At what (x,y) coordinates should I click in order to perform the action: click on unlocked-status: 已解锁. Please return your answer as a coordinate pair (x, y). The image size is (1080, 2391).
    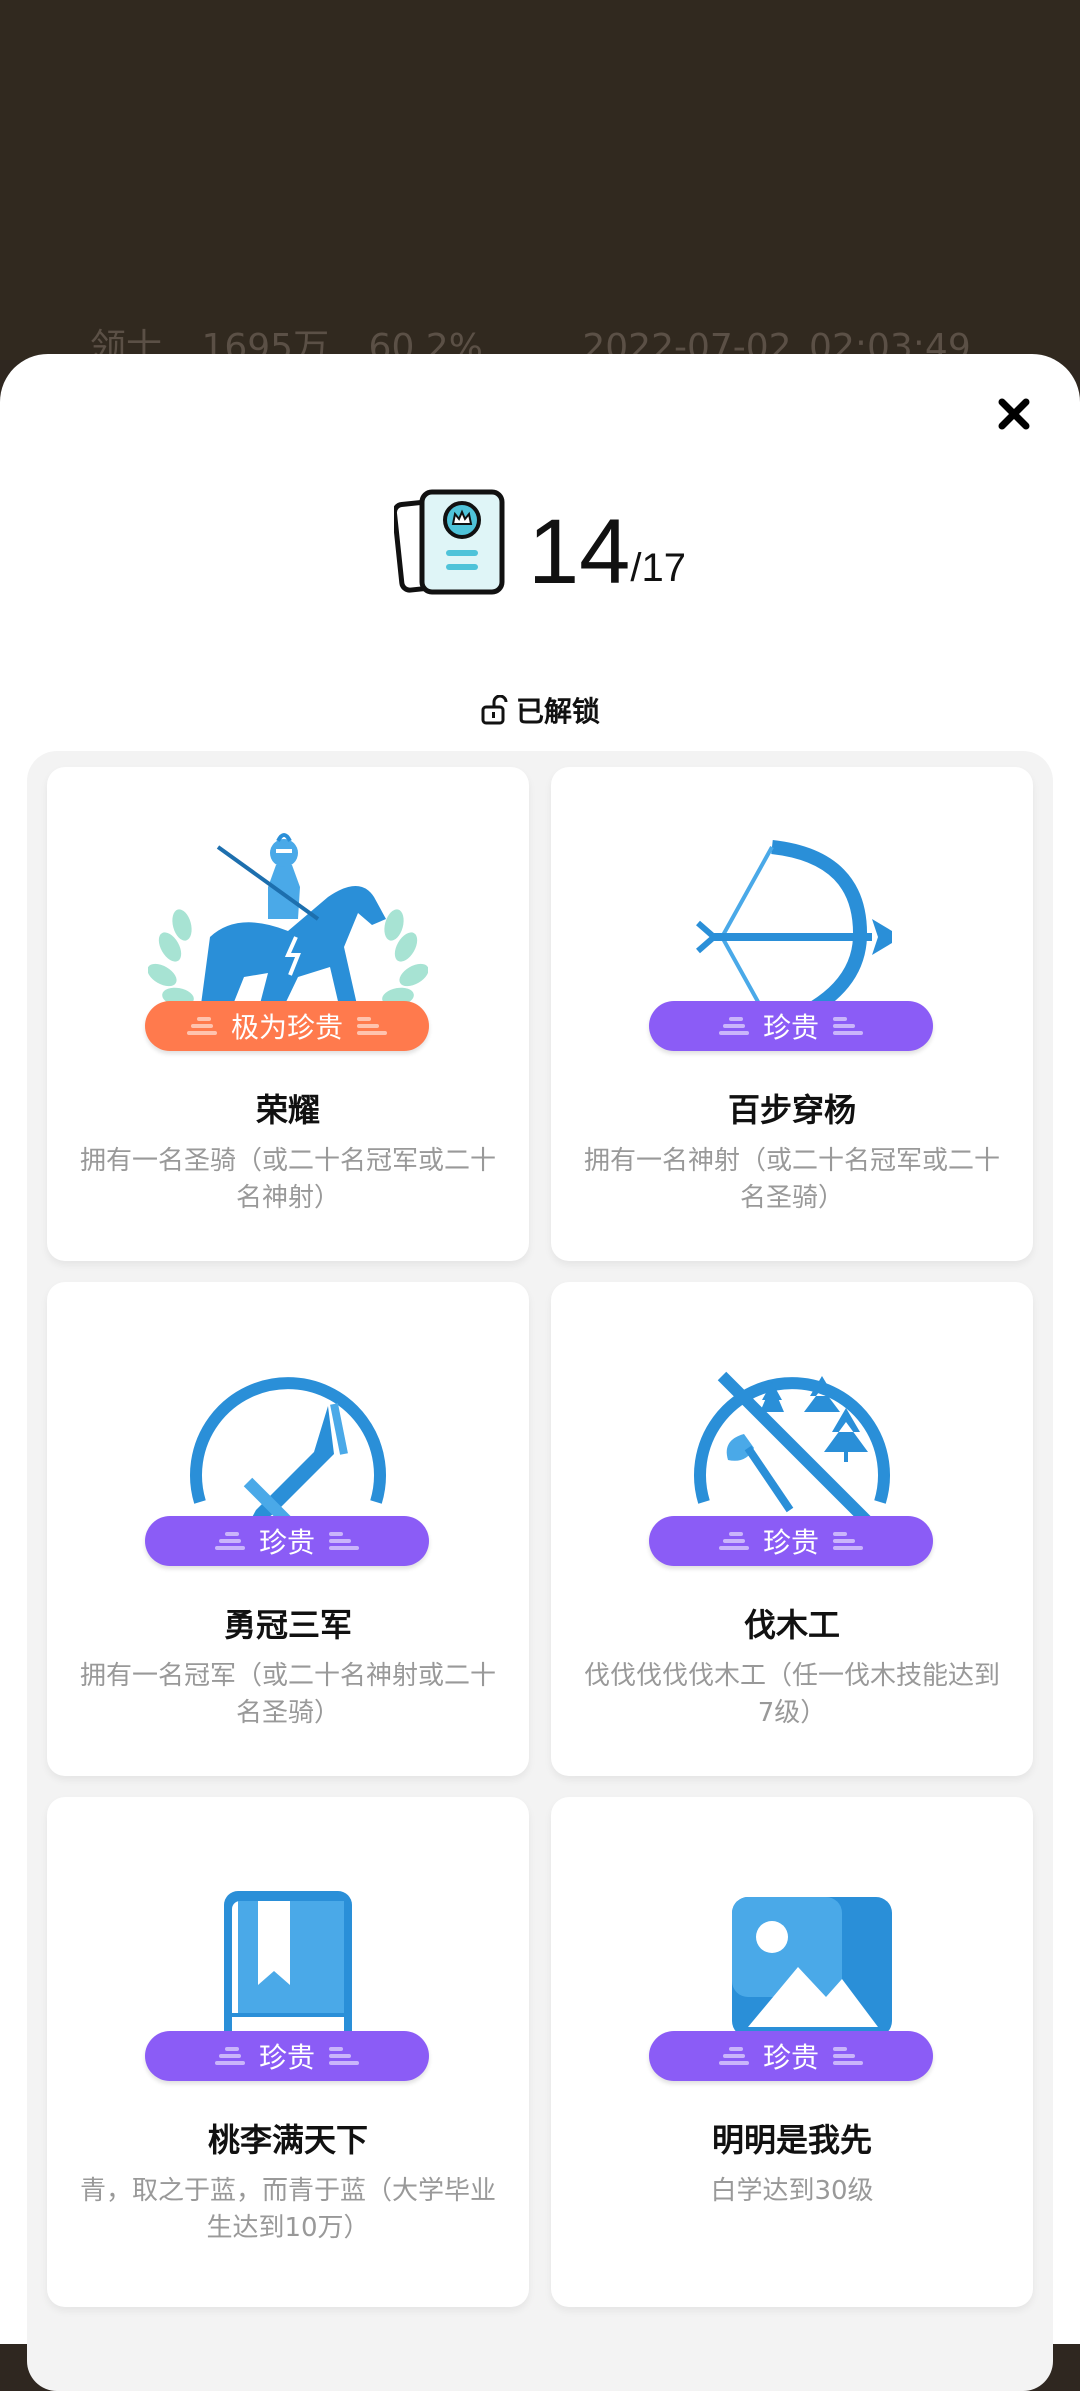
    Looking at the image, I should click on (540, 710).